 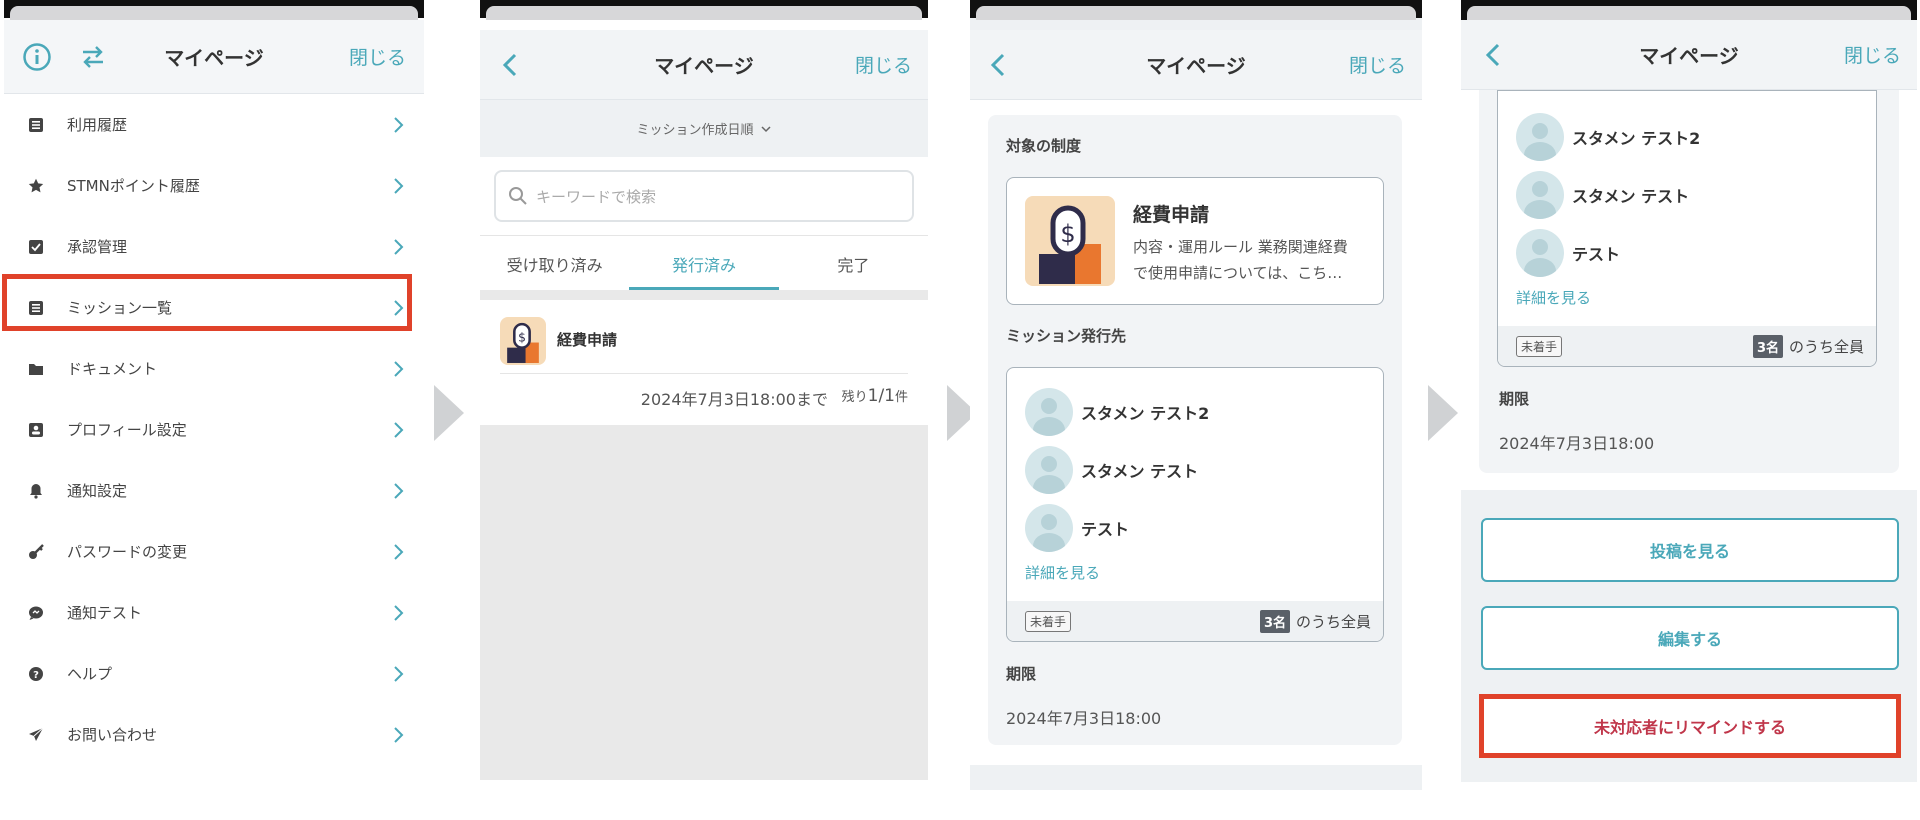 I want to click on menu-item-label: 通知設定, so click(x=97, y=491).